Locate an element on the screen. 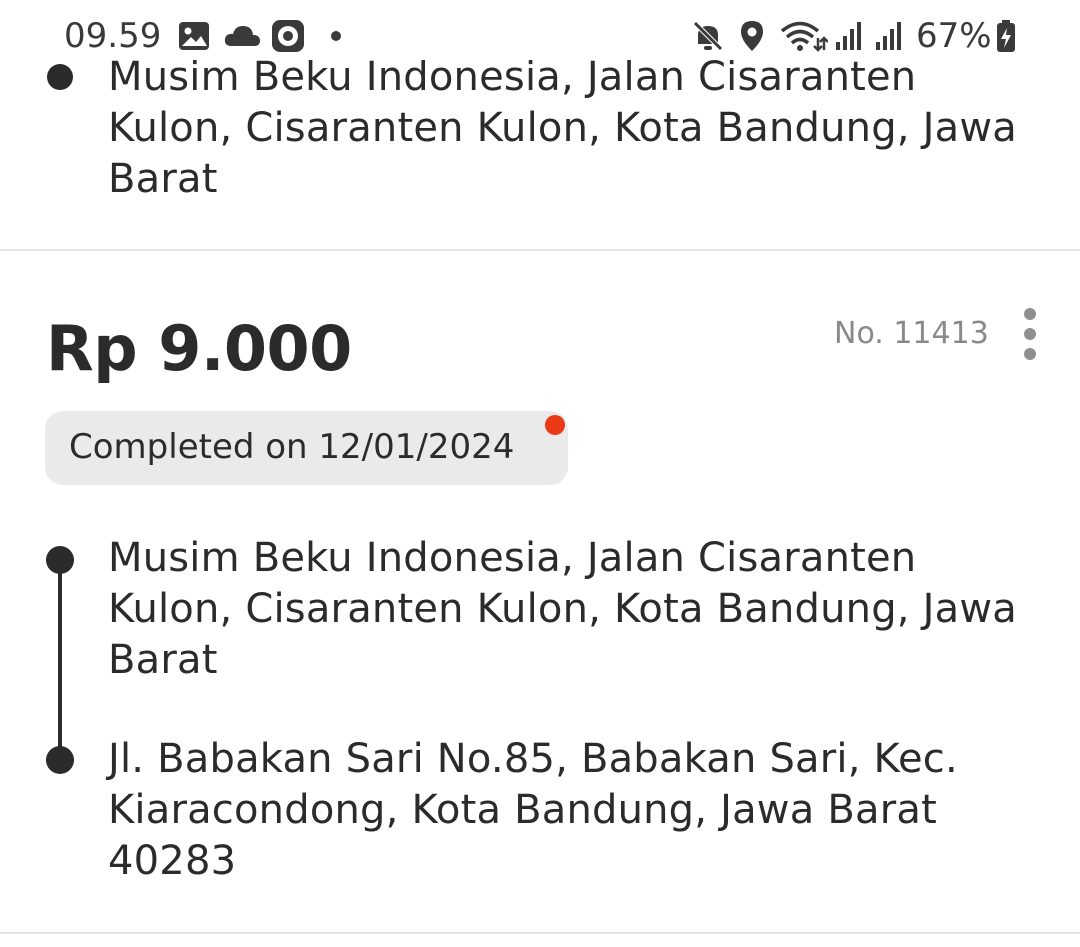 The height and width of the screenshot is (947, 1080). dot-icon is located at coordinates (336, 36).